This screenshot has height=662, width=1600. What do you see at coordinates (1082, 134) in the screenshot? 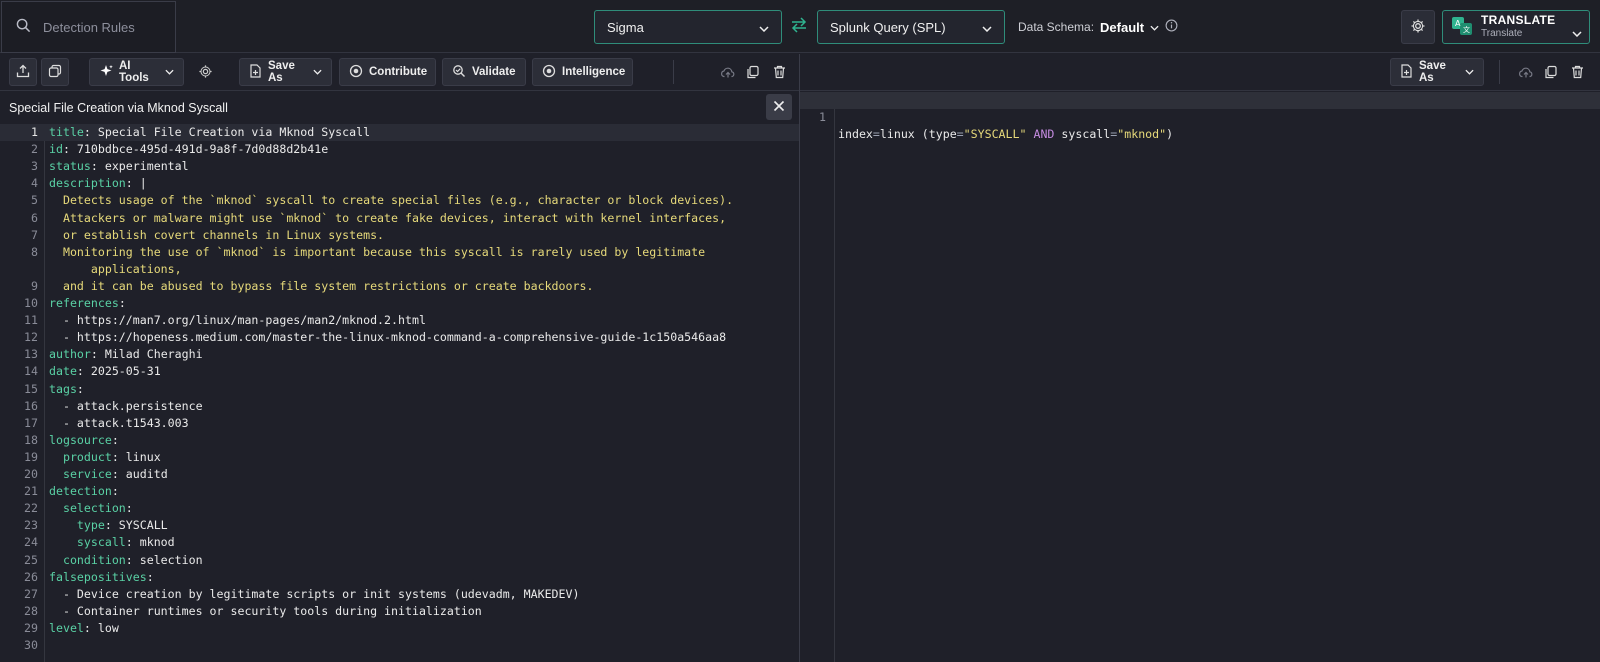
I see `query-token: syscall` at bounding box center [1082, 134].